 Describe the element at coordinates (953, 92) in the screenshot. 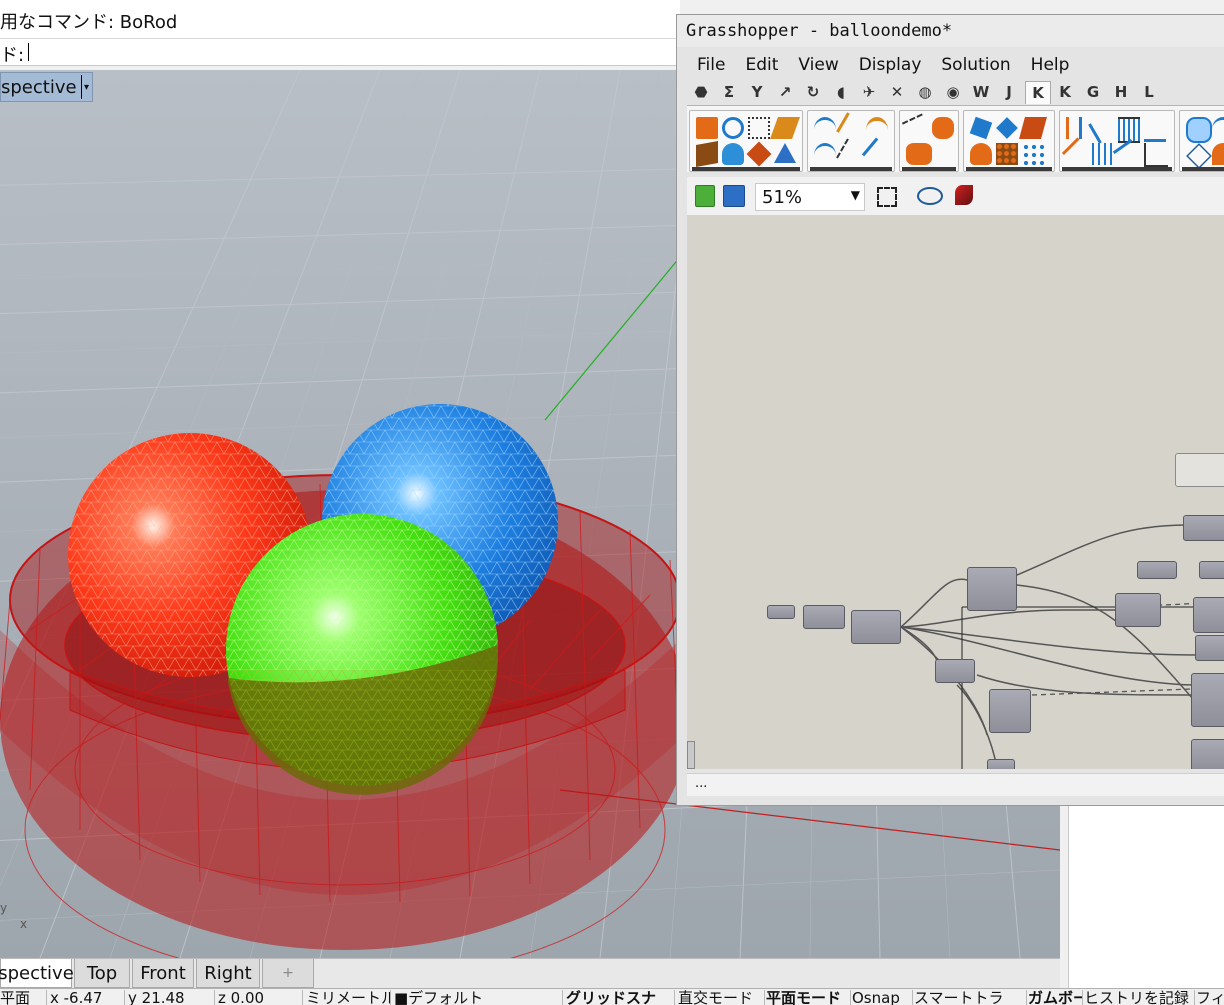

I see `tab-display-icon: ◉` at that location.